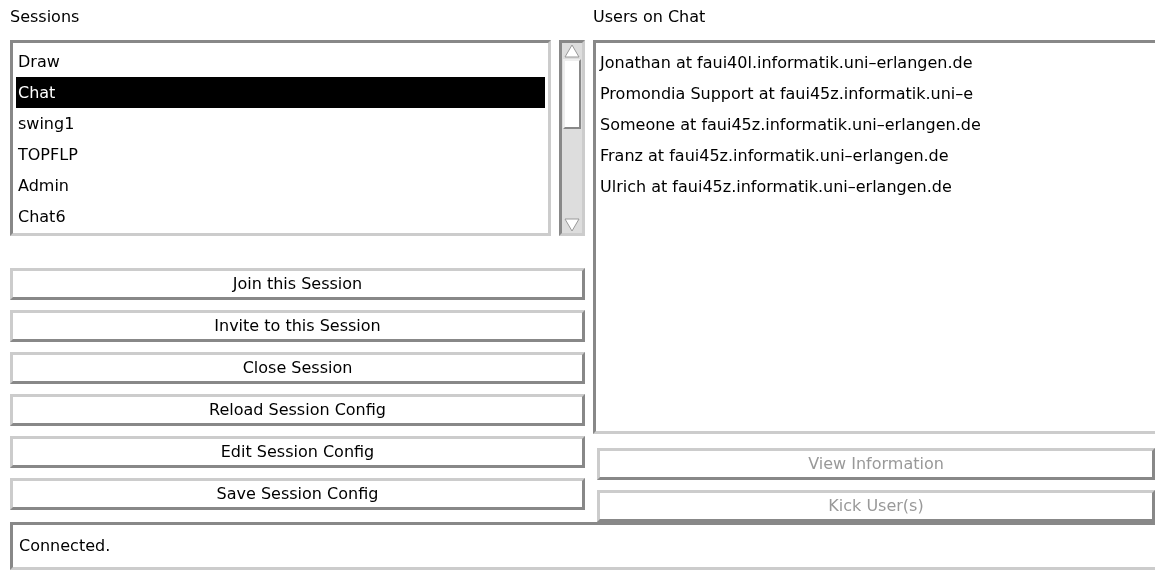 This screenshot has height=570, width=1155. I want to click on session-button: Close Session, so click(297, 368).